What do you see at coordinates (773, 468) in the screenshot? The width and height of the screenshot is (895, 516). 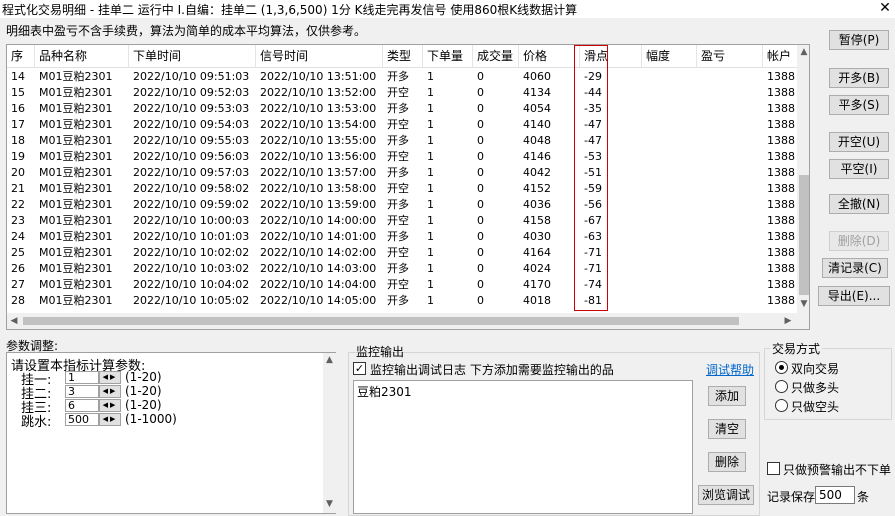 I see `alert-only-checkbox` at bounding box center [773, 468].